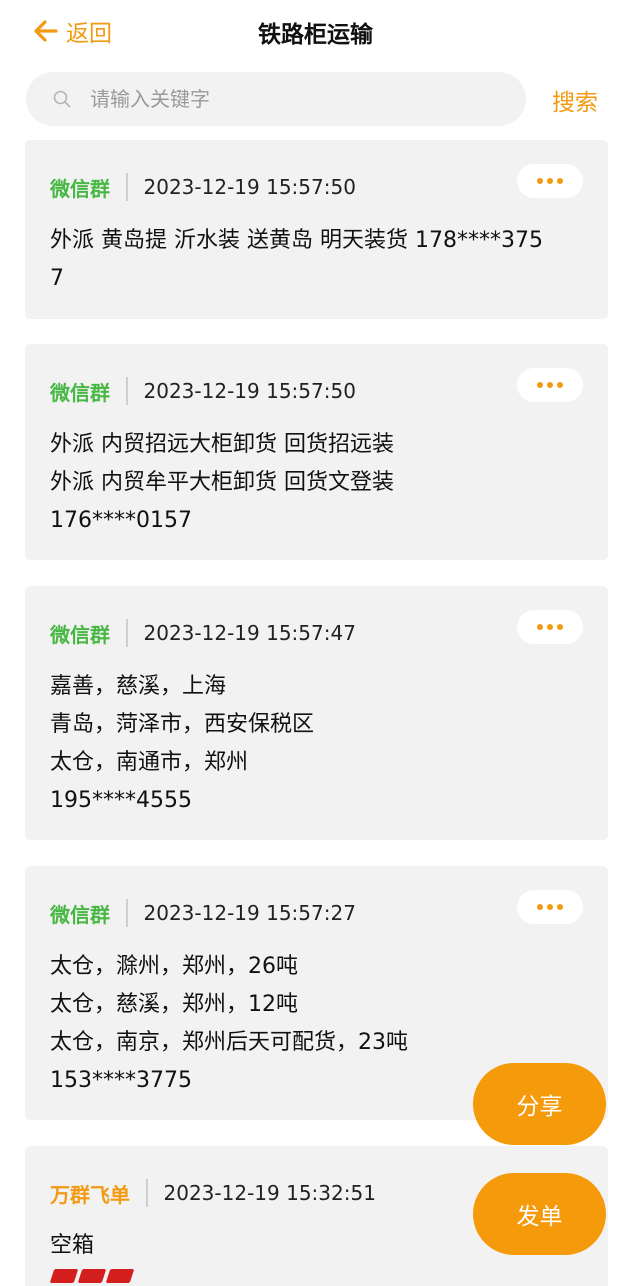 The width and height of the screenshot is (631, 1286). I want to click on page-title: 铁路柜运输, so click(315, 35).